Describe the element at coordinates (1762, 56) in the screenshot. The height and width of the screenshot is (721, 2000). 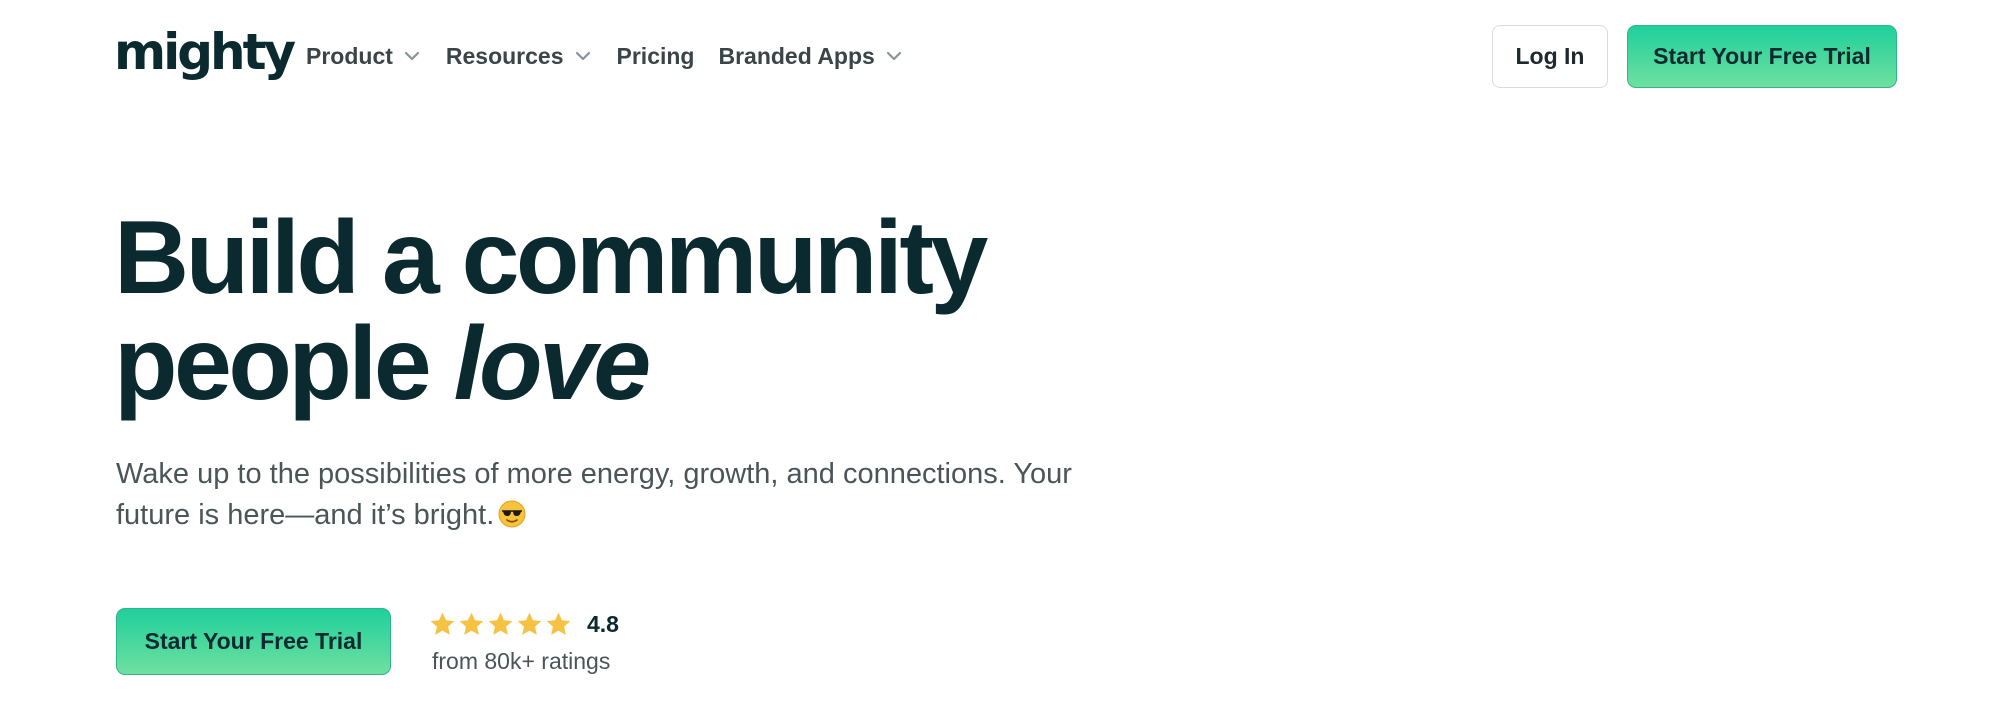
I see `header-free-trial-button: Start Your Free Trial` at that location.